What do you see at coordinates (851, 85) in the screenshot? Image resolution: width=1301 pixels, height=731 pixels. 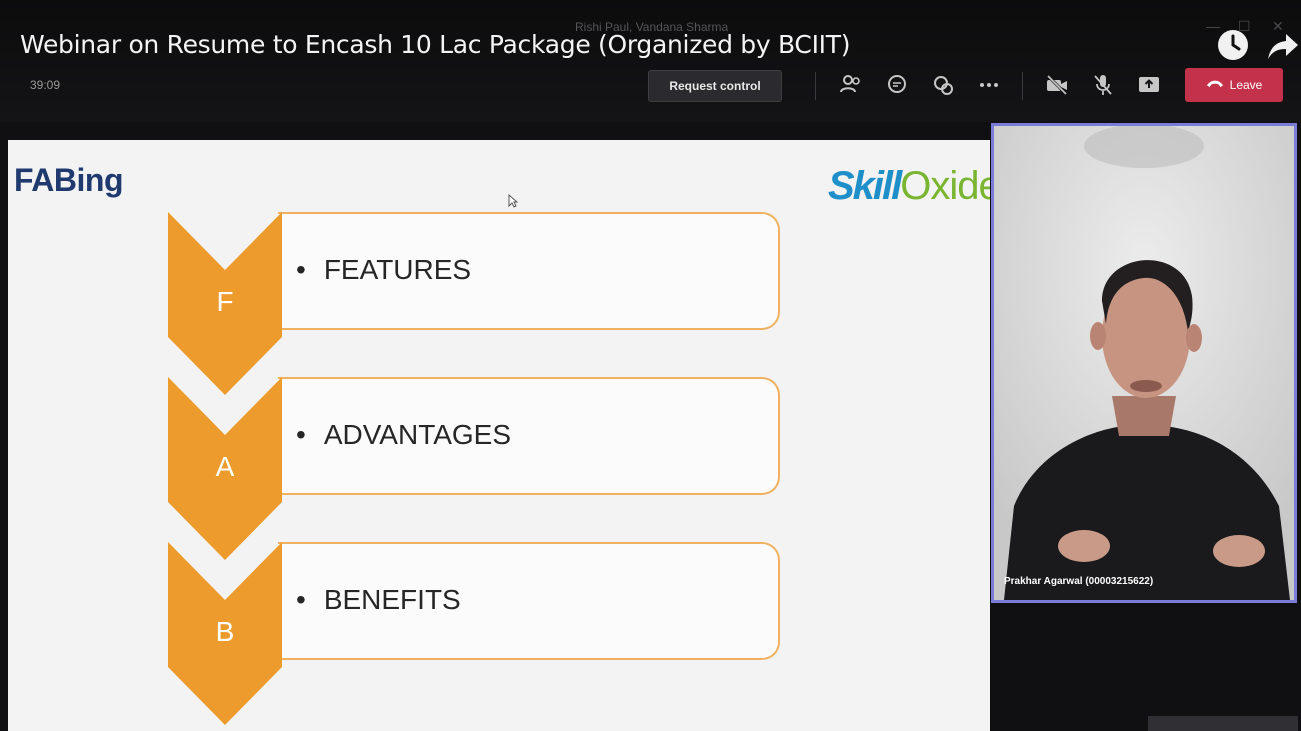 I see `participants-icon` at bounding box center [851, 85].